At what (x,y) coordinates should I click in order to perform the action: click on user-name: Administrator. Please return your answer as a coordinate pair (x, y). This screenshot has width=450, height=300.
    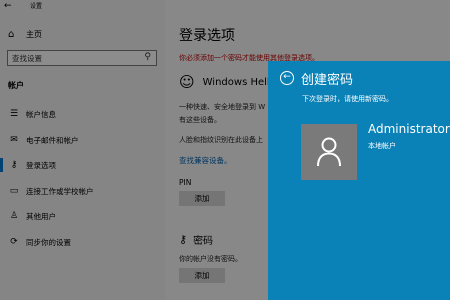
    Looking at the image, I should click on (409, 129).